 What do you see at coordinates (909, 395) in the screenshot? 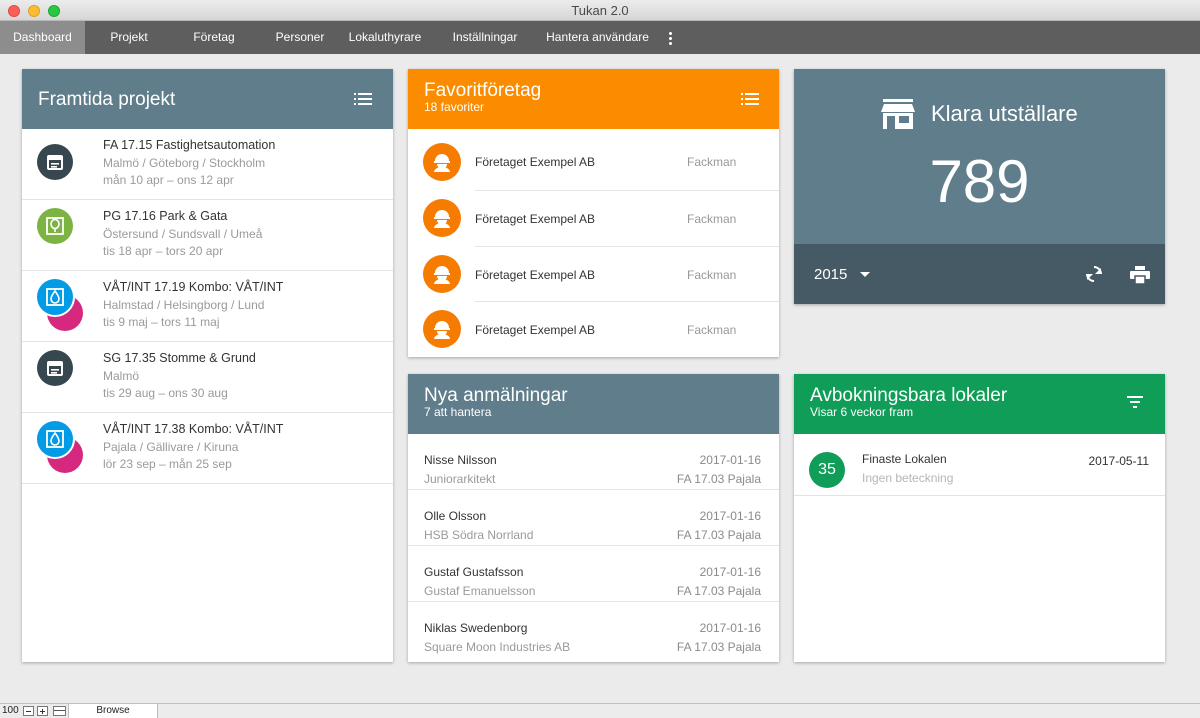
I see `cancellable-venues-title: Avbokningsbara lokaler` at bounding box center [909, 395].